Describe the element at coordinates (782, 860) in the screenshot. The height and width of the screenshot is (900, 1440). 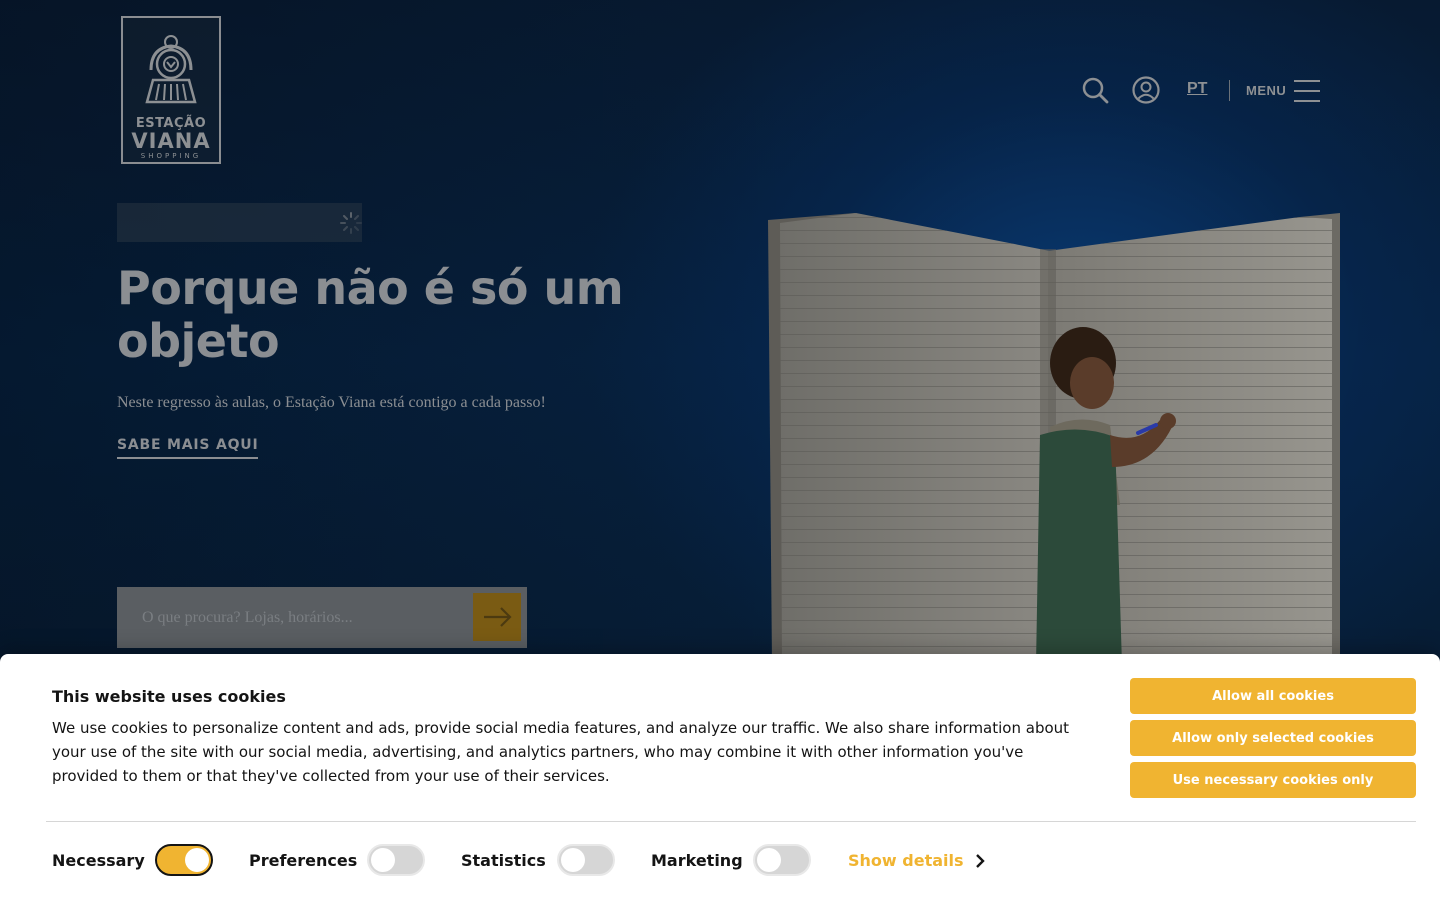
I see `marketing-toggle` at that location.